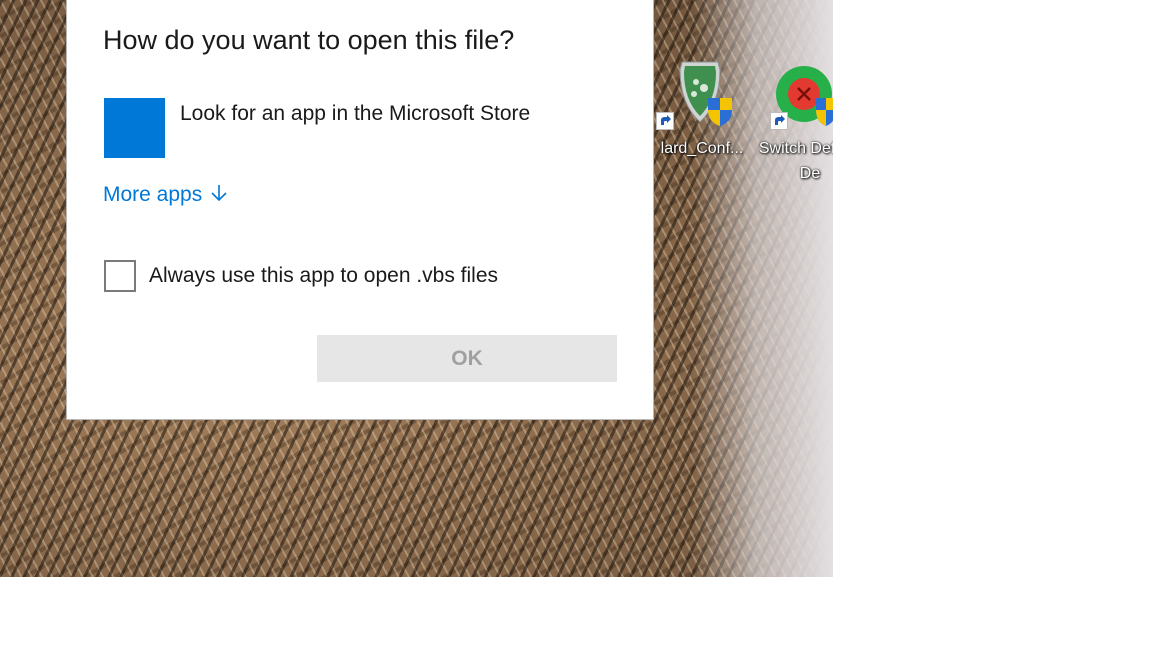 Image resolution: width=1152 pixels, height=648 pixels. What do you see at coordinates (364, 129) in the screenshot?
I see `store-option: Look for an app in the Microsoft Store` at bounding box center [364, 129].